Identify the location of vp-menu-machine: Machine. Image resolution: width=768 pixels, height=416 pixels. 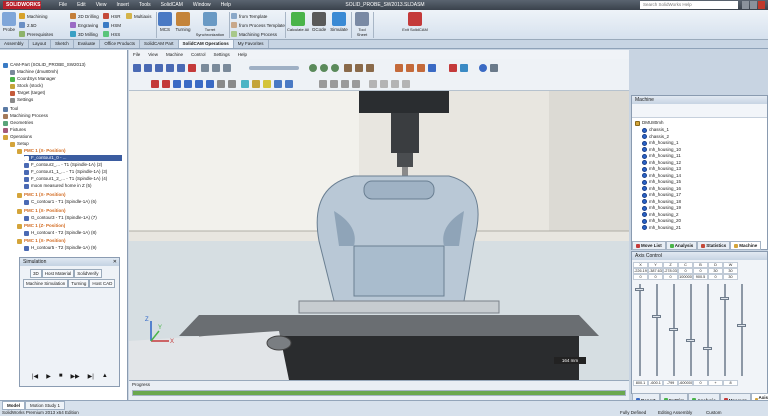
(174, 54).